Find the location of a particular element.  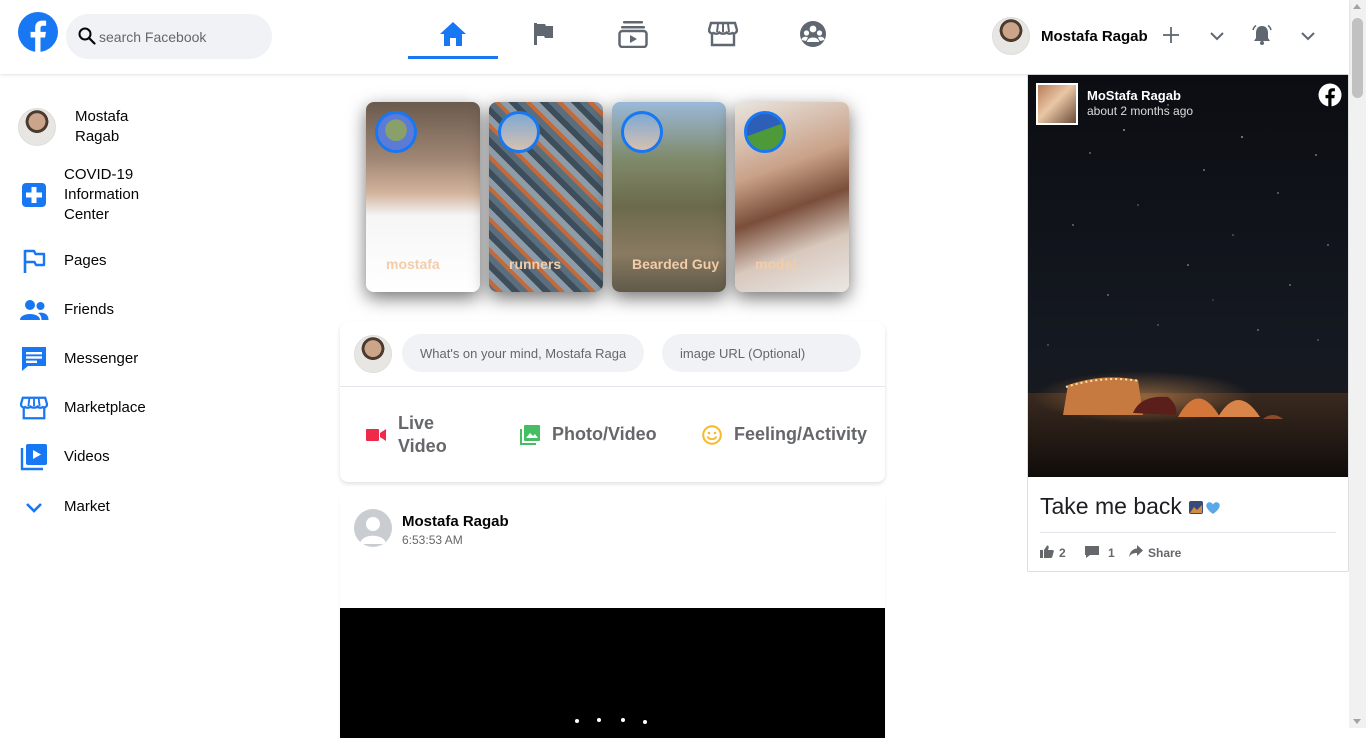

pages-flag-icon is located at coordinates (34, 261).